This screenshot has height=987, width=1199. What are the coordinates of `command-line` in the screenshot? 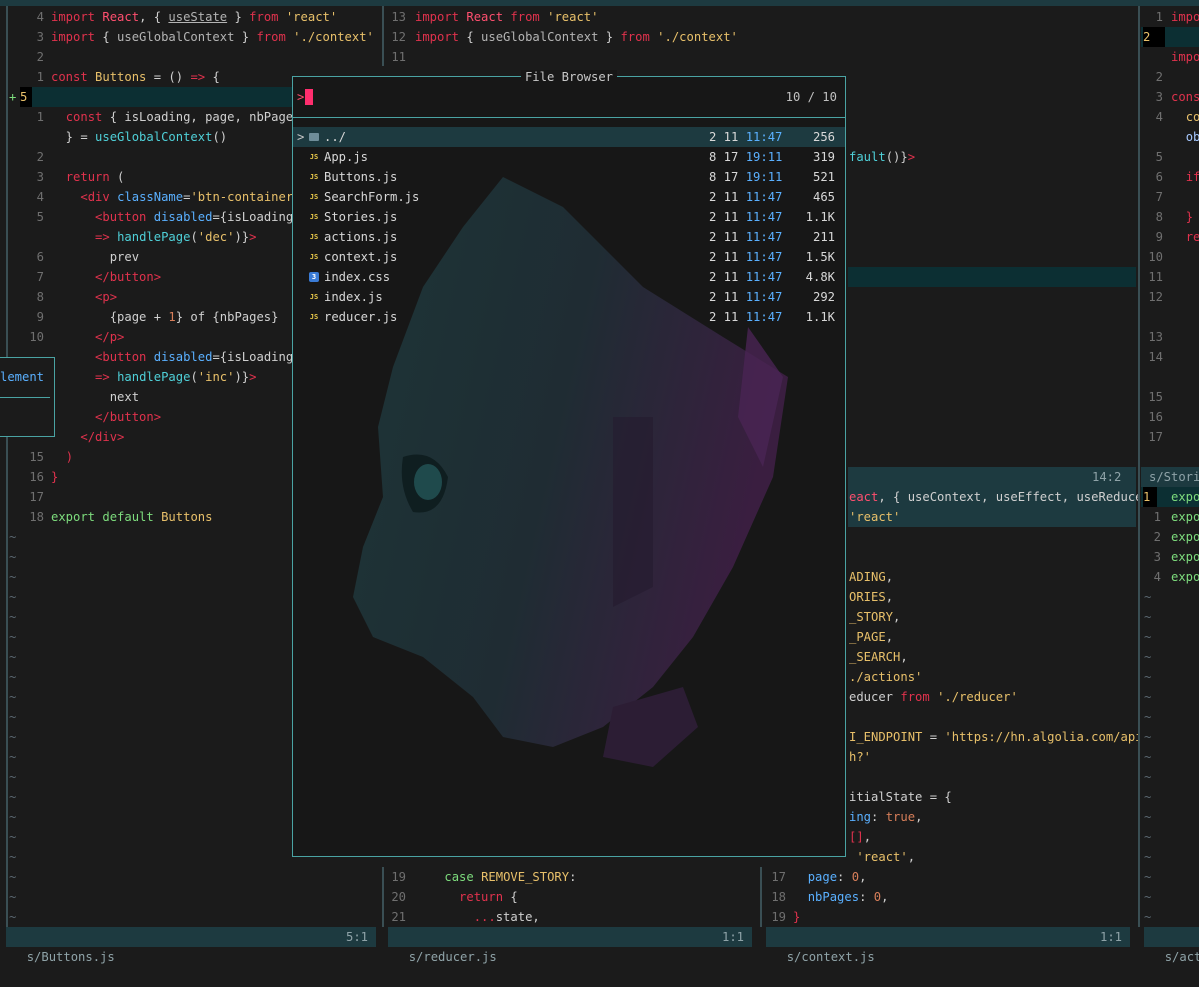 It's located at (599, 983).